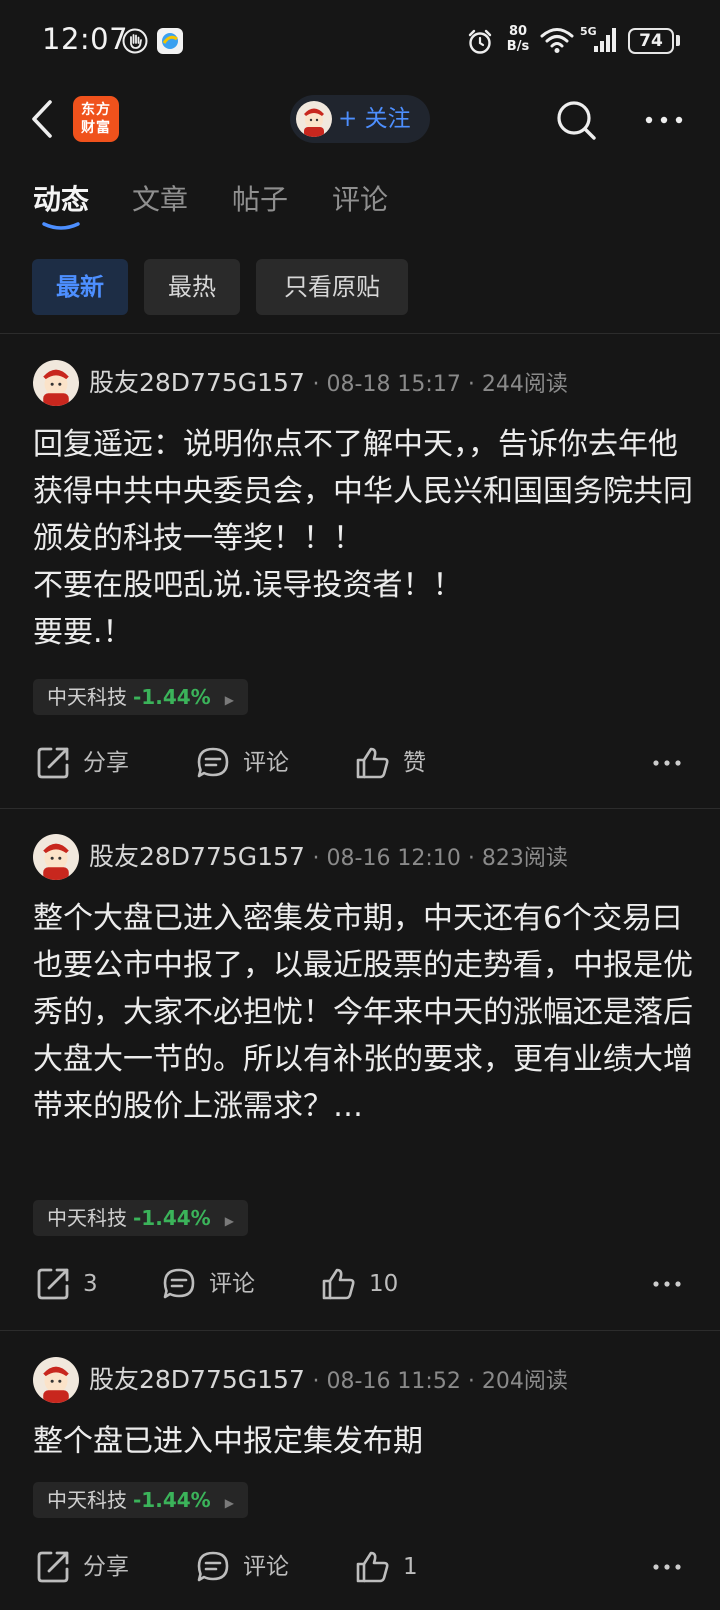 The height and width of the screenshot is (1610, 720). I want to click on filter-latest: 最新, so click(80, 287).